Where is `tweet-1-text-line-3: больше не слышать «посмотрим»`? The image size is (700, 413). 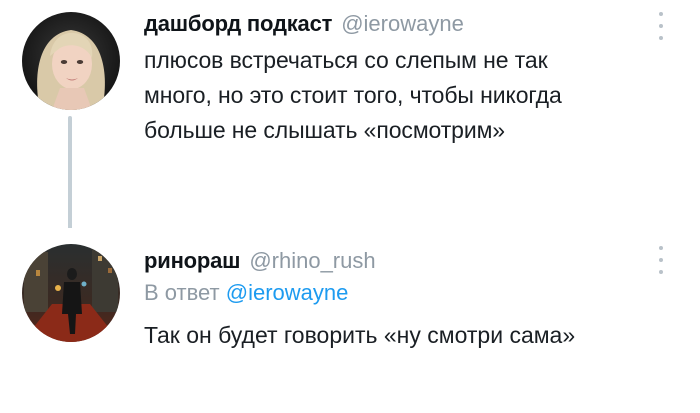
tweet-1-text-line-3: больше не слышать «посмотрим» is located at coordinates (324, 130).